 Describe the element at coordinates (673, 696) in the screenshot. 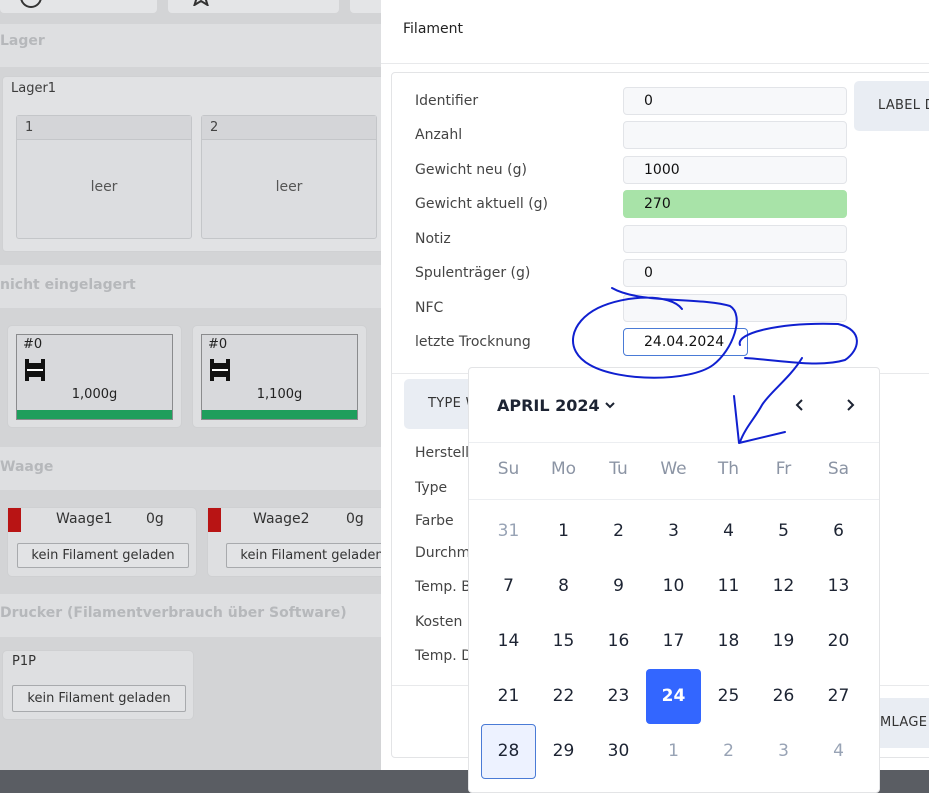

I see `calendar-day: 24` at that location.